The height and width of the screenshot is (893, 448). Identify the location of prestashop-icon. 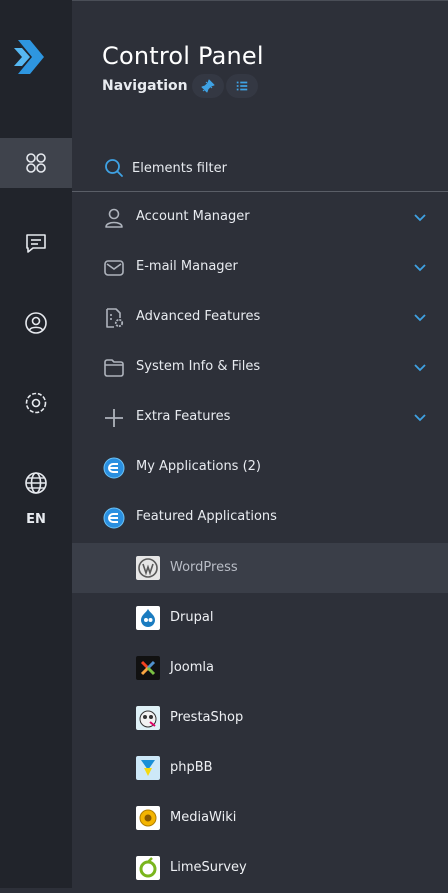
(148, 718).